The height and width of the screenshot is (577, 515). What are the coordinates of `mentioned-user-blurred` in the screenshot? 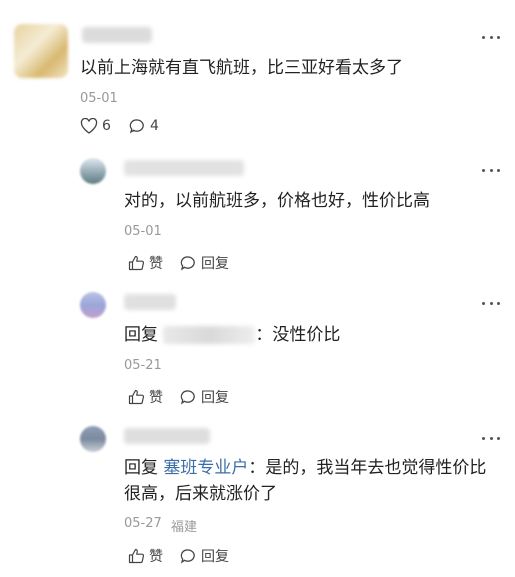 It's located at (209, 335).